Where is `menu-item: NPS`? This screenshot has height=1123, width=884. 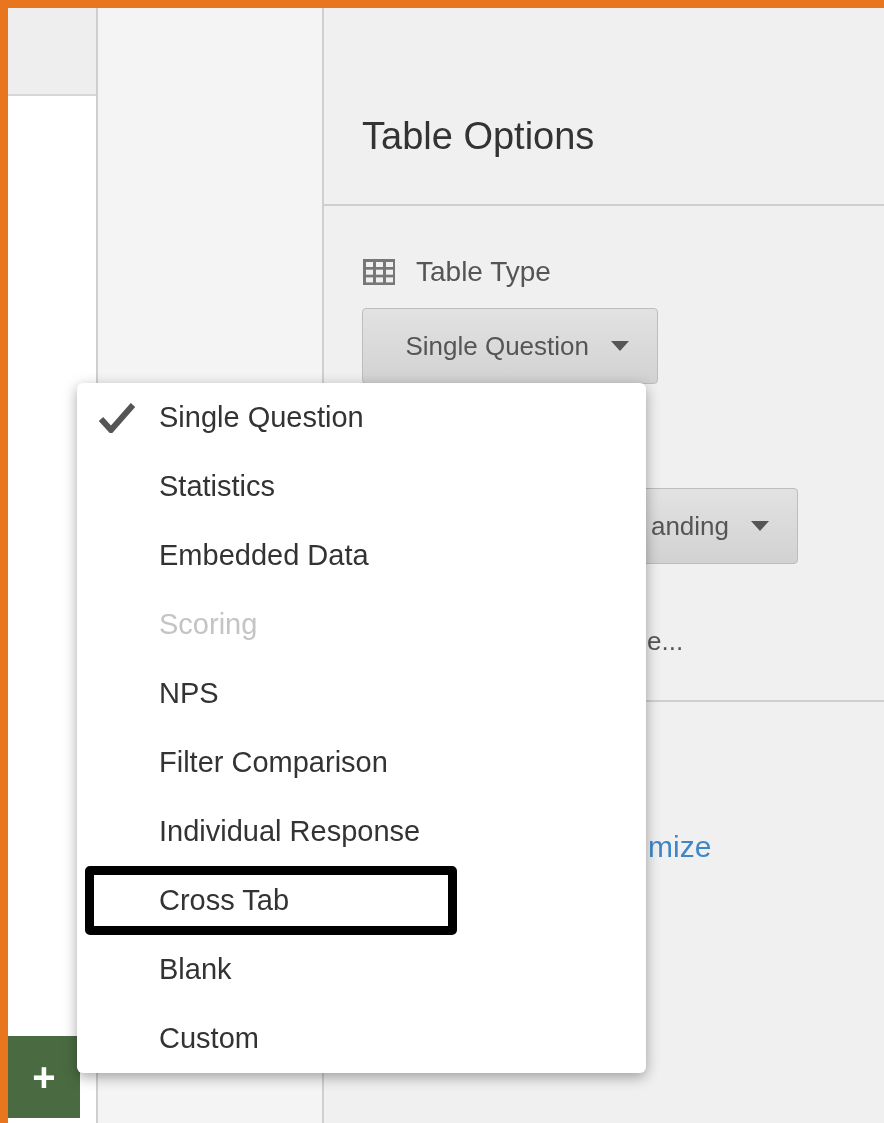
menu-item: NPS is located at coordinates (361, 693).